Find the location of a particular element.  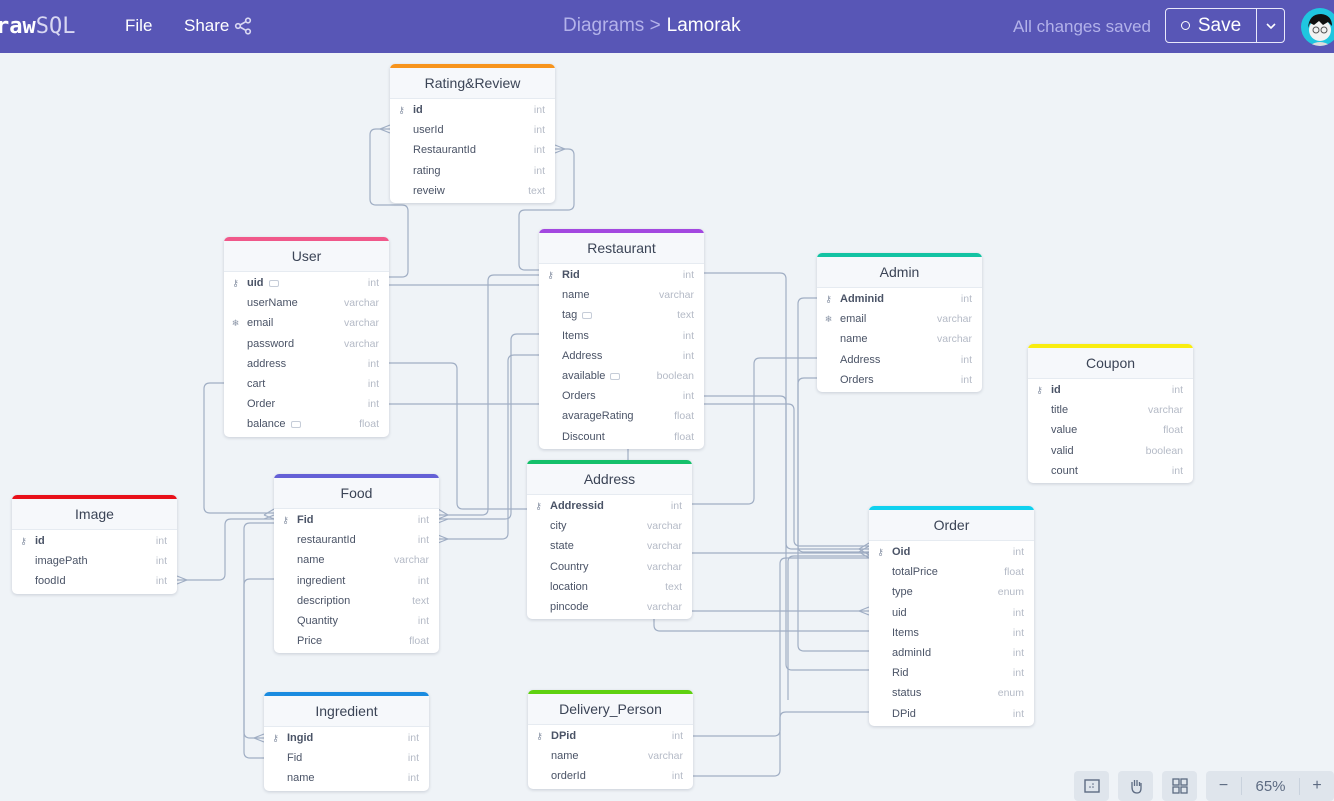

column-row: type enum is located at coordinates (951, 592).